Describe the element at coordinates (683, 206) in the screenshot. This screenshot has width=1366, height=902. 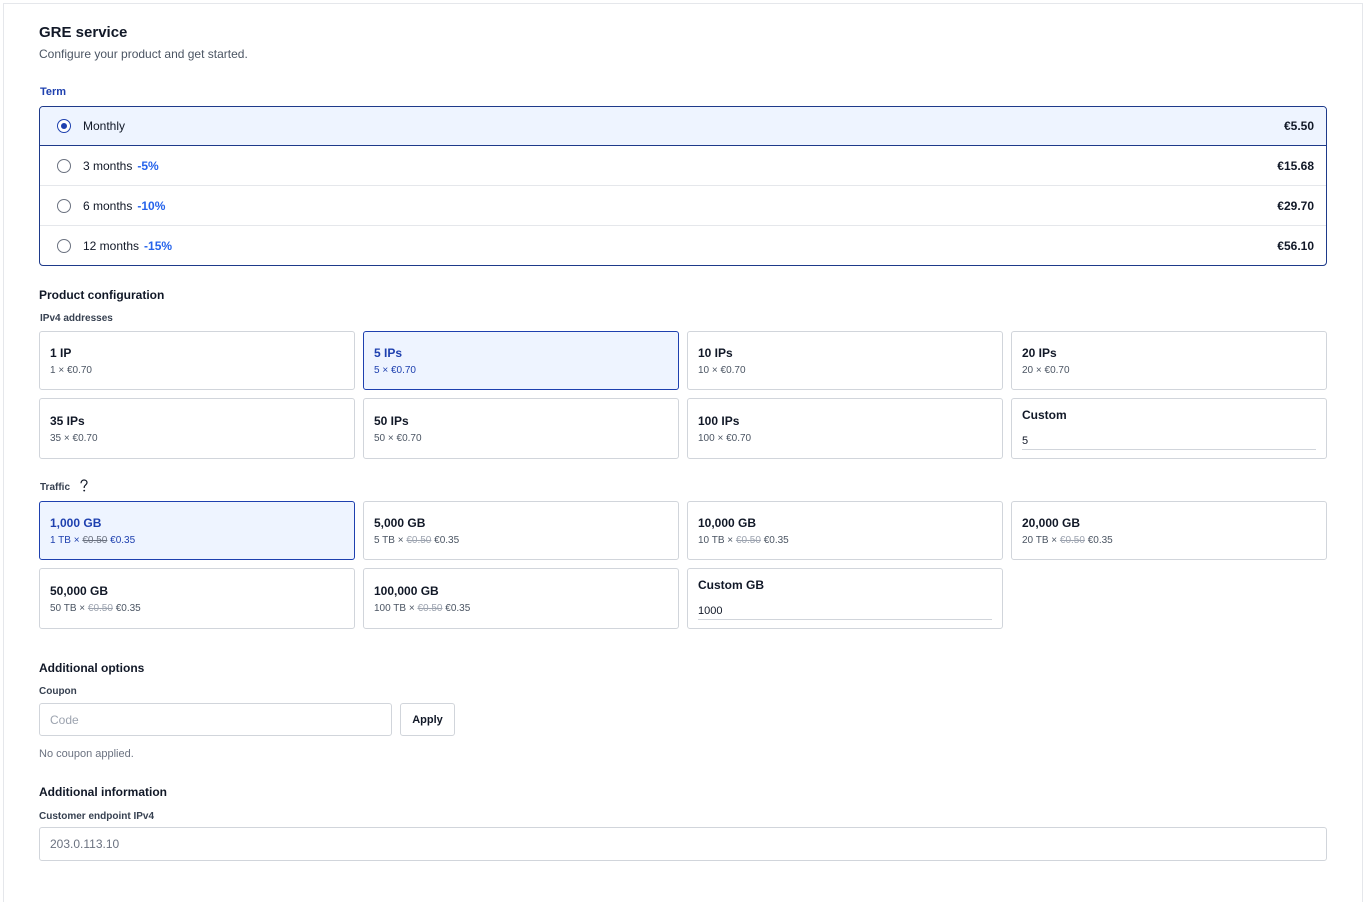
I see `term-option-6-months: 6 months -10% €29.70` at that location.